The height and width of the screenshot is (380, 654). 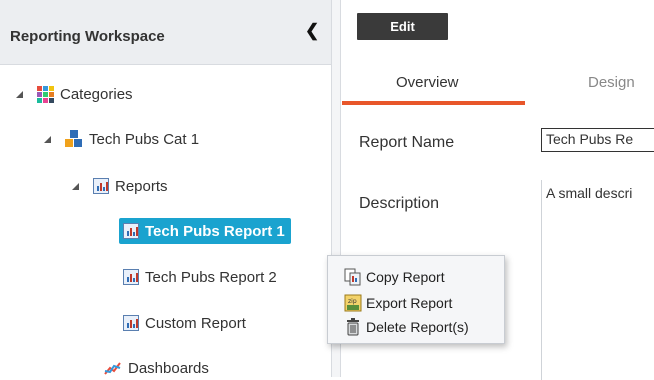 I want to click on dashboard-icon, so click(x=112, y=368).